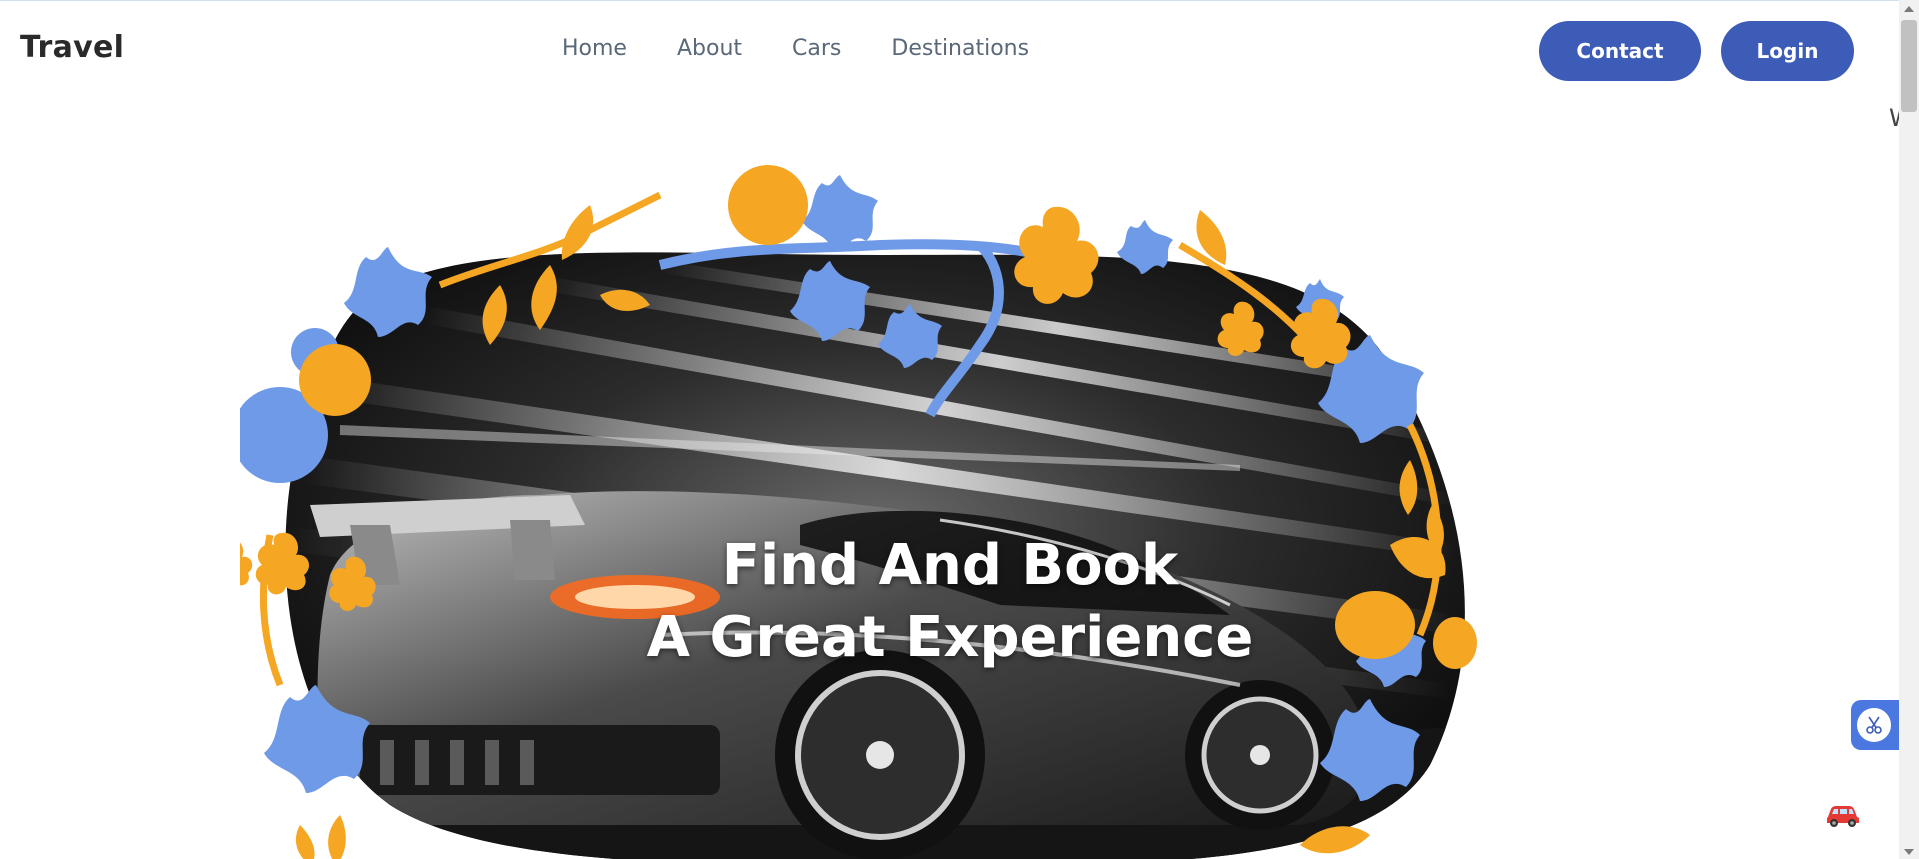  What do you see at coordinates (594, 48) in the screenshot?
I see `nav-link-home: Home` at bounding box center [594, 48].